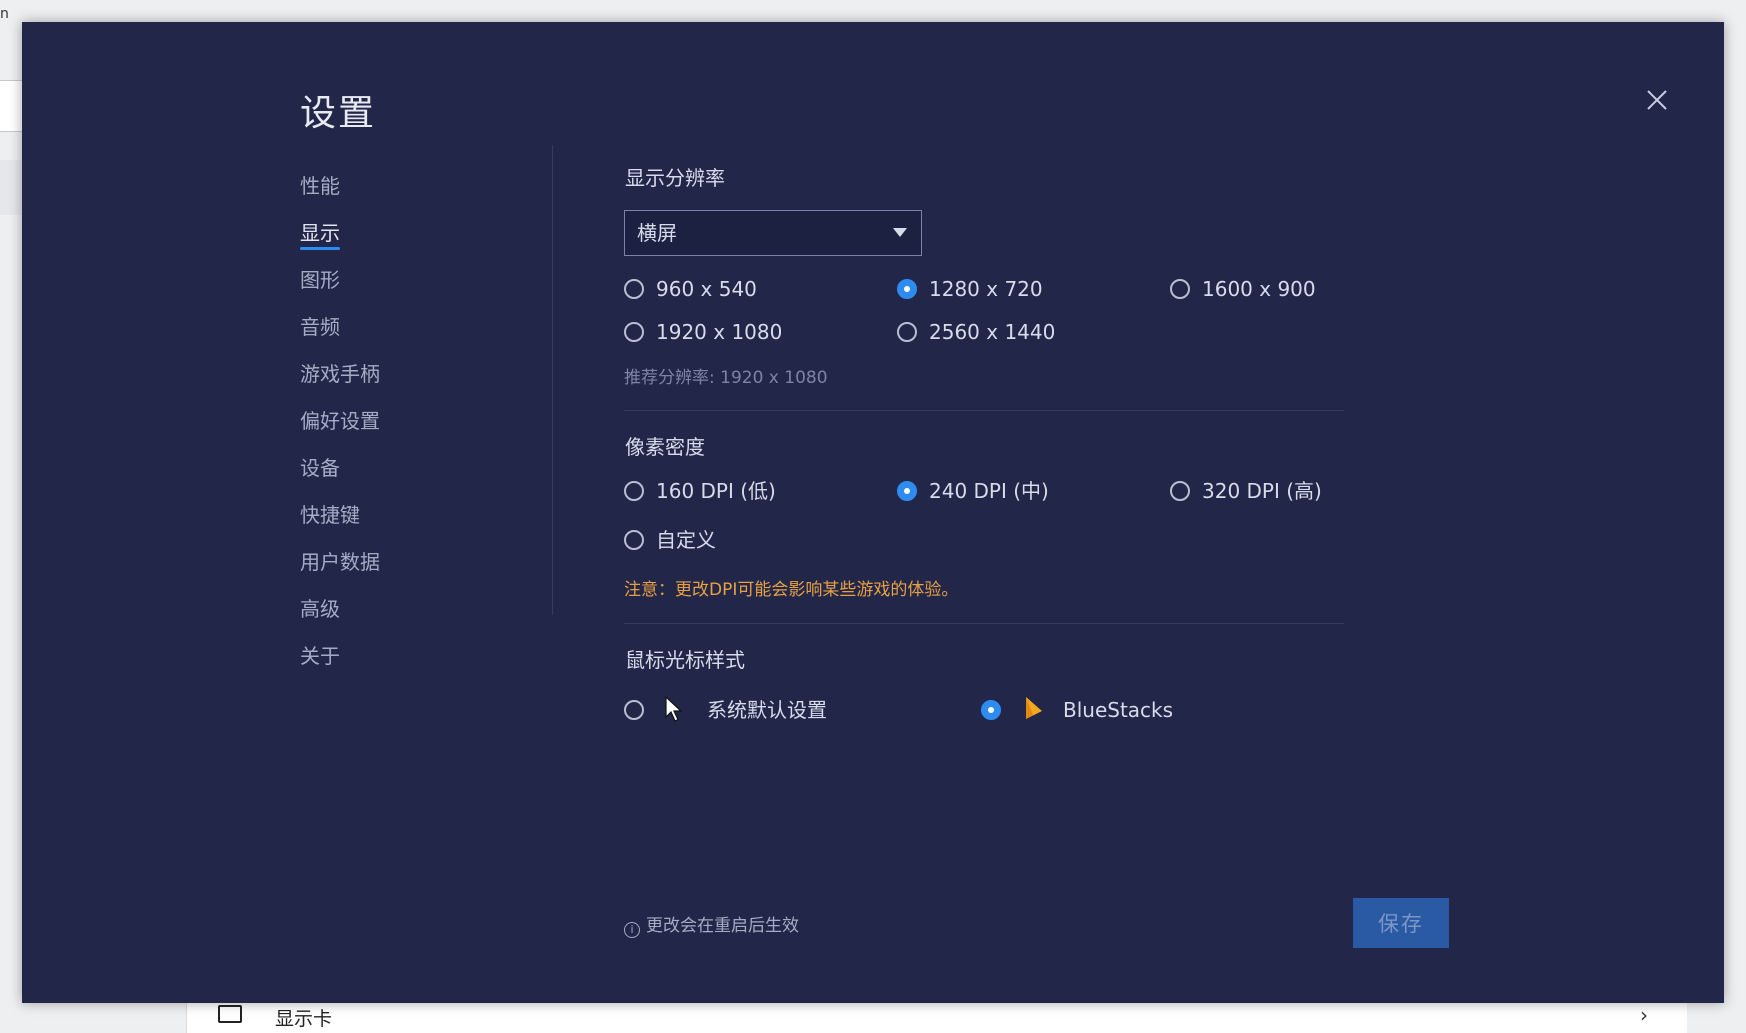 The width and height of the screenshot is (1746, 1033). Describe the element at coordinates (685, 660) in the screenshot. I see `cursor-section-title: 鼠标光标样式` at that location.